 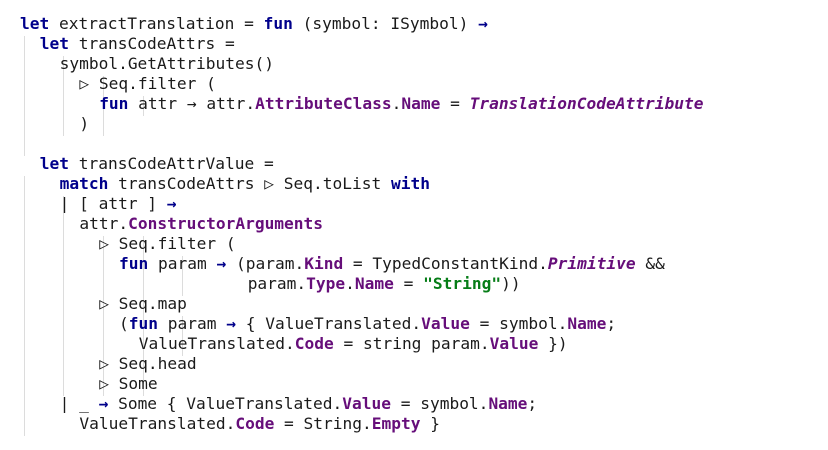 I want to click on code-token: ▷ Seq.map, so click(x=143, y=303).